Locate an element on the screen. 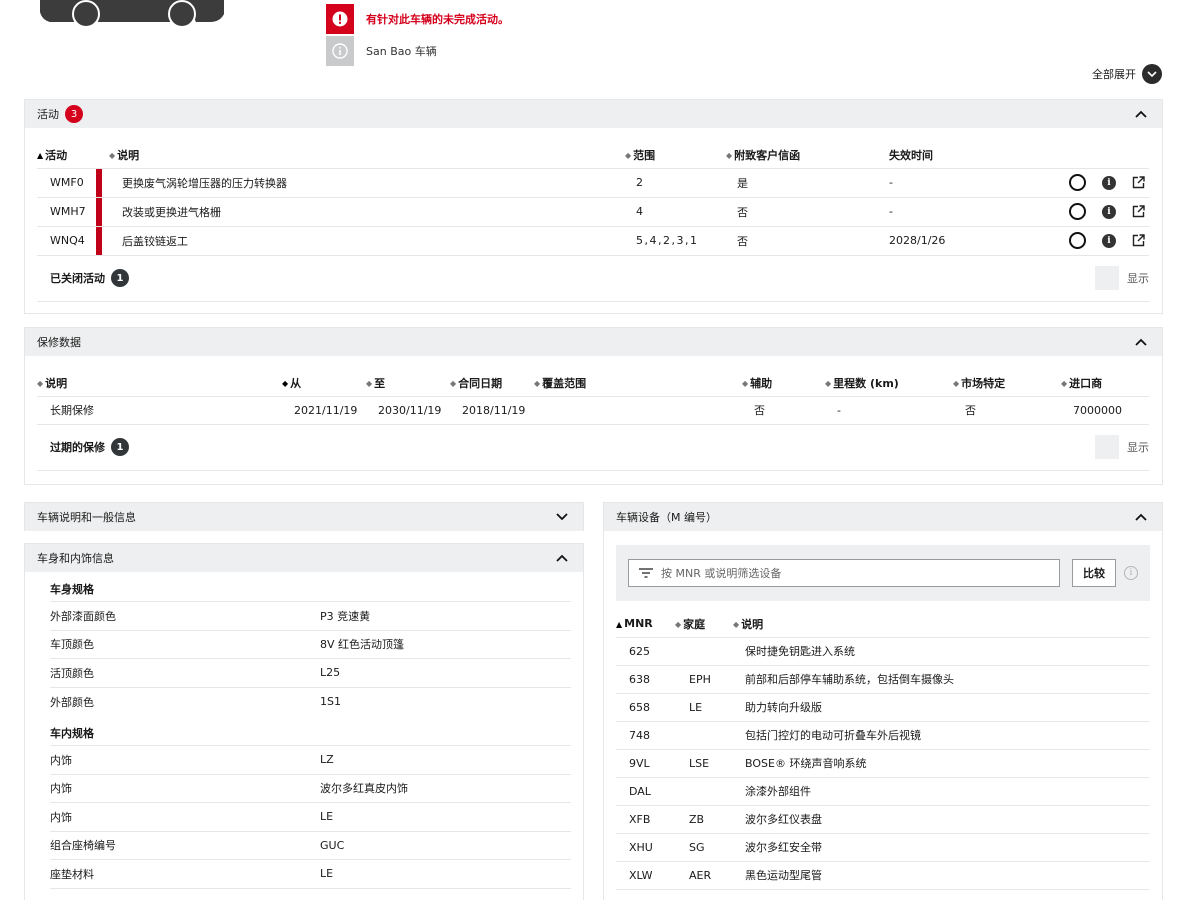 The width and height of the screenshot is (1200, 900). equipment-header: 车辆设备（M 编号） is located at coordinates (883, 517).